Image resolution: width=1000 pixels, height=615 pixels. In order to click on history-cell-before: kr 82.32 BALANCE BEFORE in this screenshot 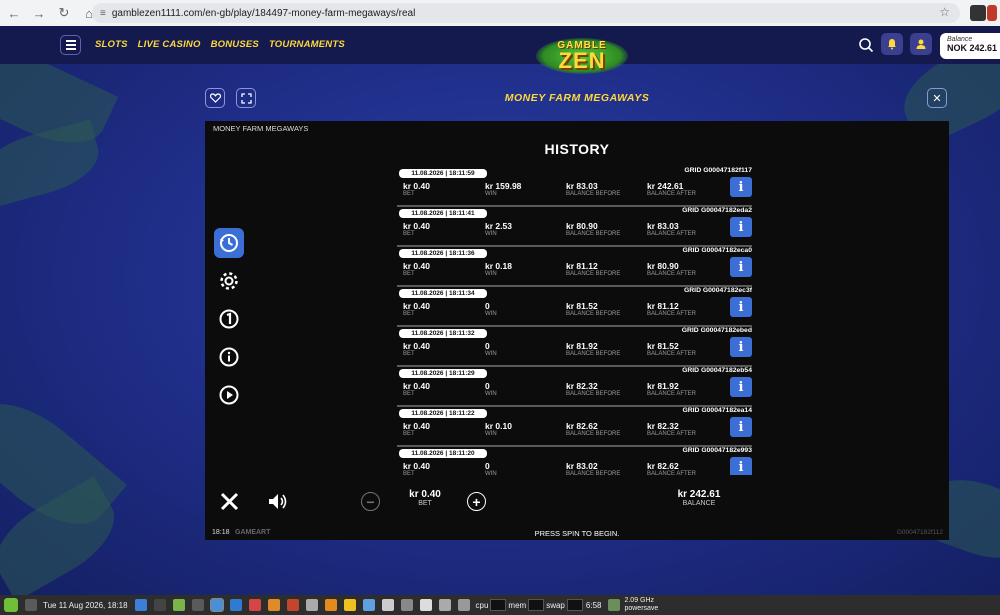, I will do `click(593, 389)`.